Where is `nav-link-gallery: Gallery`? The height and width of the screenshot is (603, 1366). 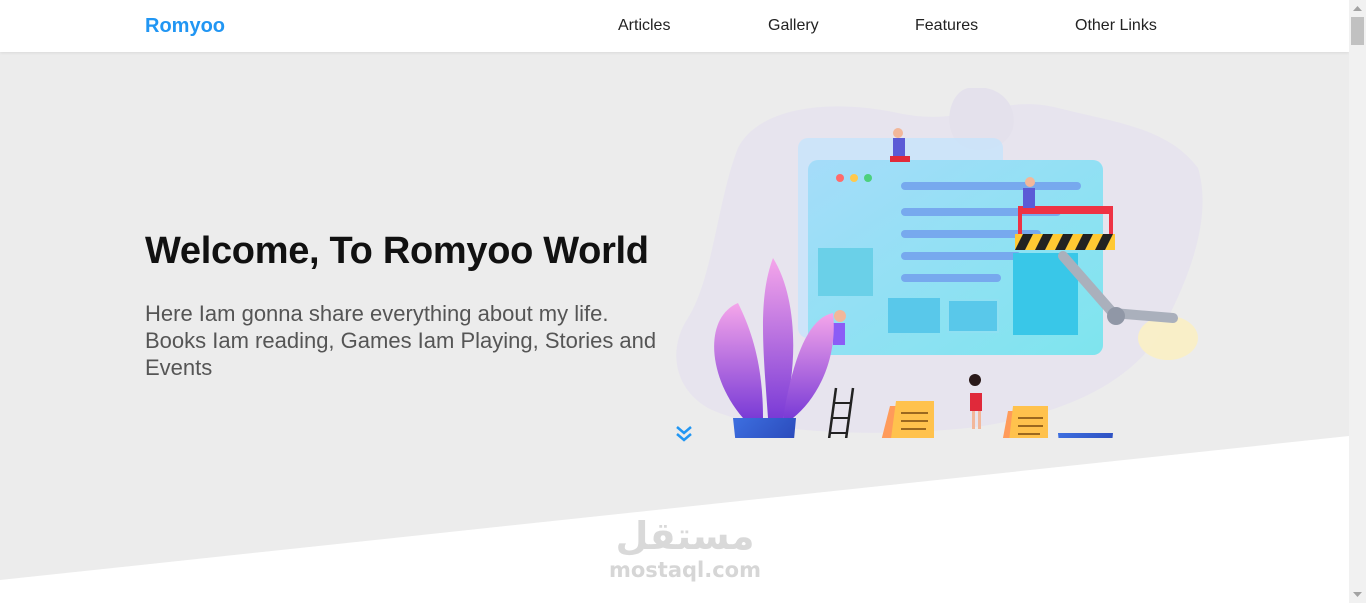
nav-link-gallery: Gallery is located at coordinates (793, 26).